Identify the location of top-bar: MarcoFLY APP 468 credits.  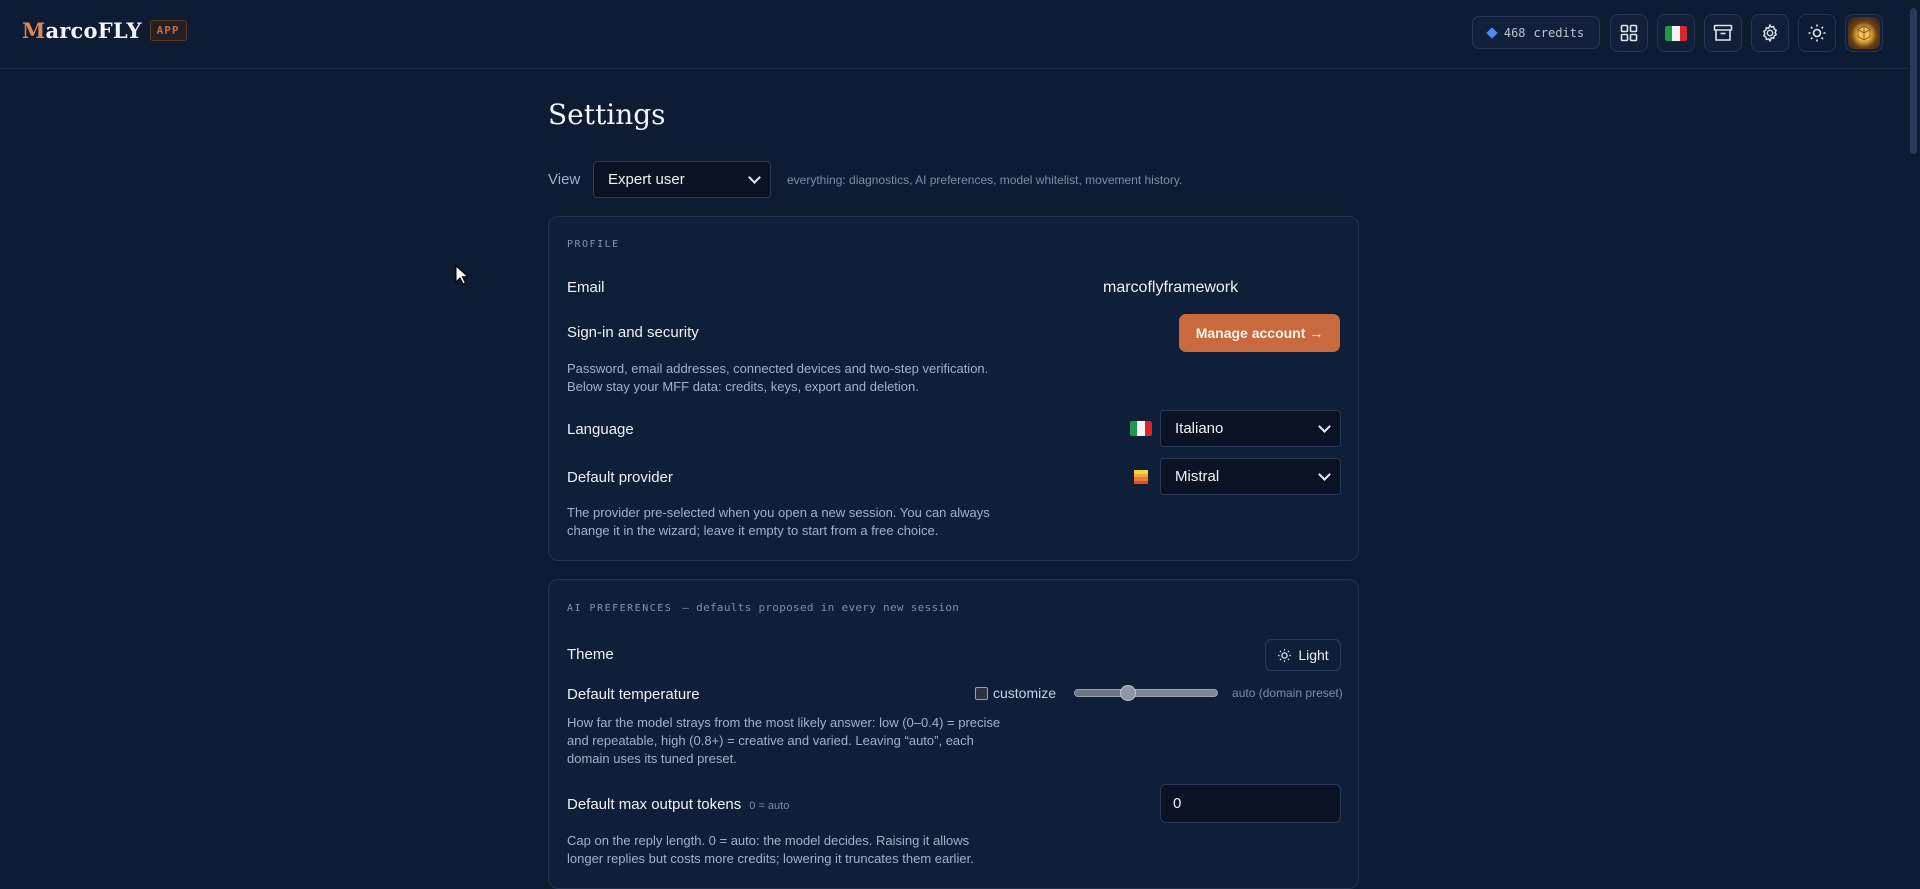
(954, 34).